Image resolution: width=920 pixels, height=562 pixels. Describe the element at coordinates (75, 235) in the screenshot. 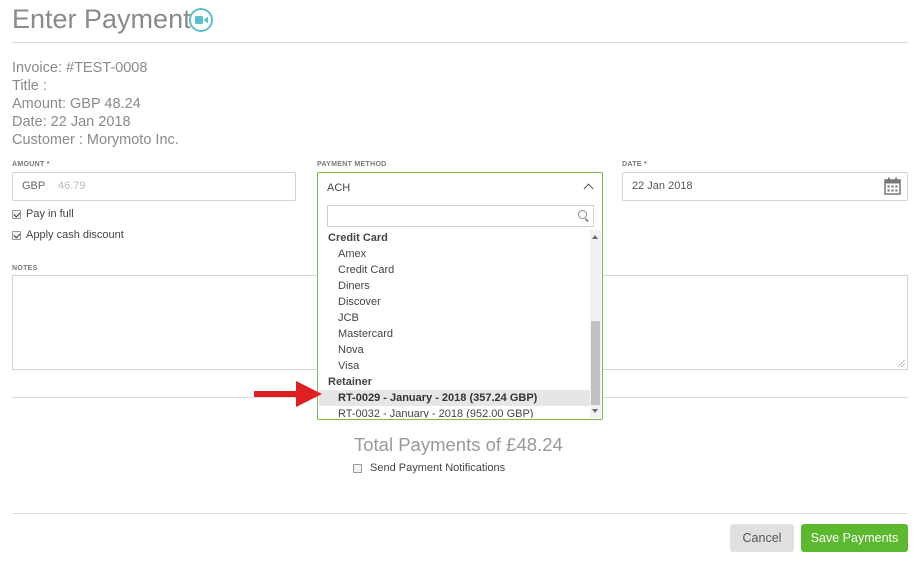

I see `apply-cash-discount-label: Apply cash discount` at that location.